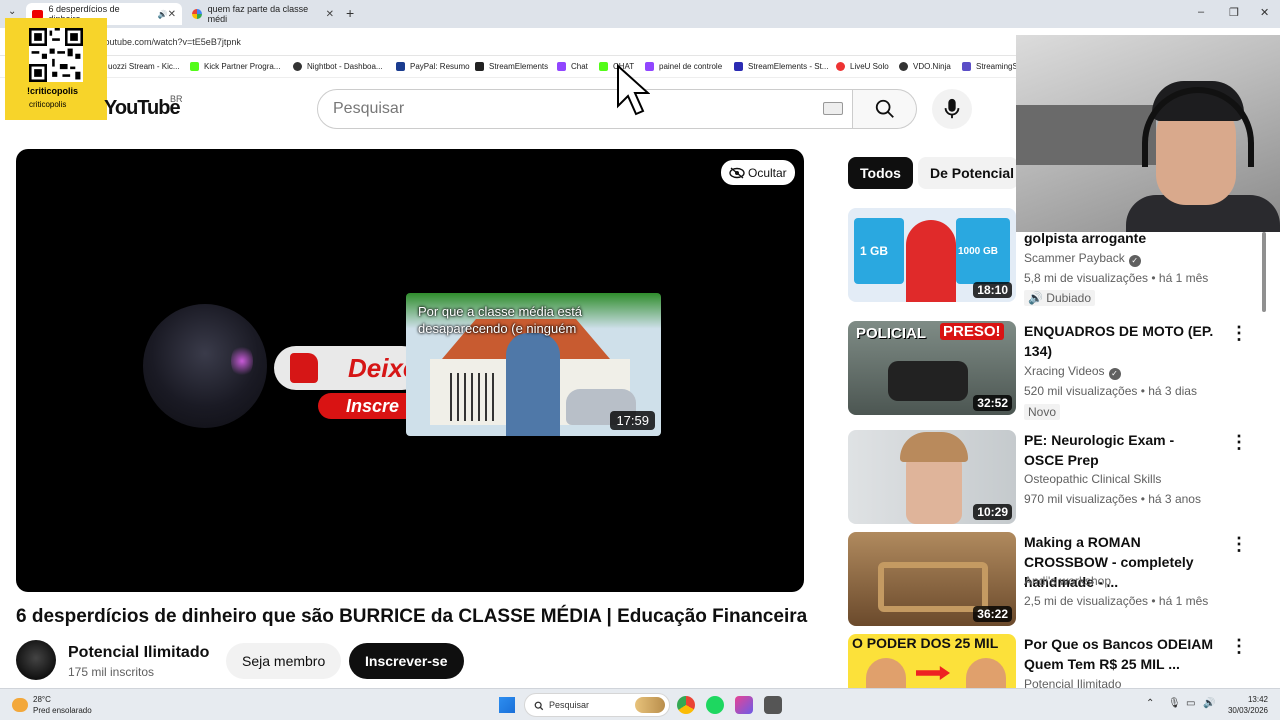 This screenshot has height=720, width=1280. Describe the element at coordinates (903, 66) in the screenshot. I see `vdo-ninja-icon` at that location.